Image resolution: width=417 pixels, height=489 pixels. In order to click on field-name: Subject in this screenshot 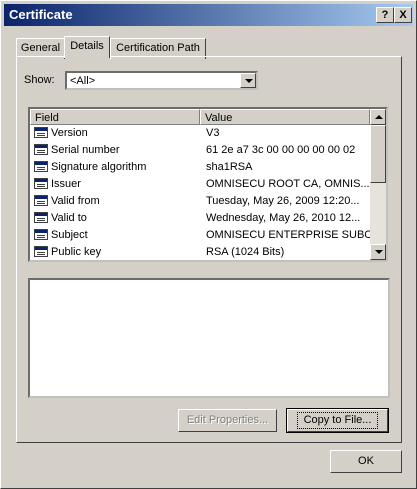, I will do `click(69, 235)`.